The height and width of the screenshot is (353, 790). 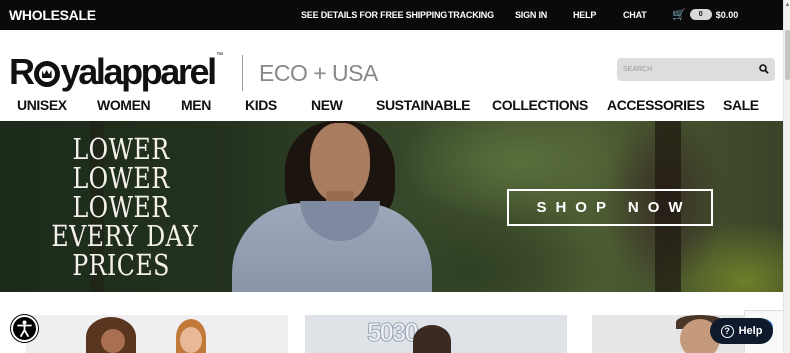 I want to click on card-image-model-hair, so click(x=432, y=339).